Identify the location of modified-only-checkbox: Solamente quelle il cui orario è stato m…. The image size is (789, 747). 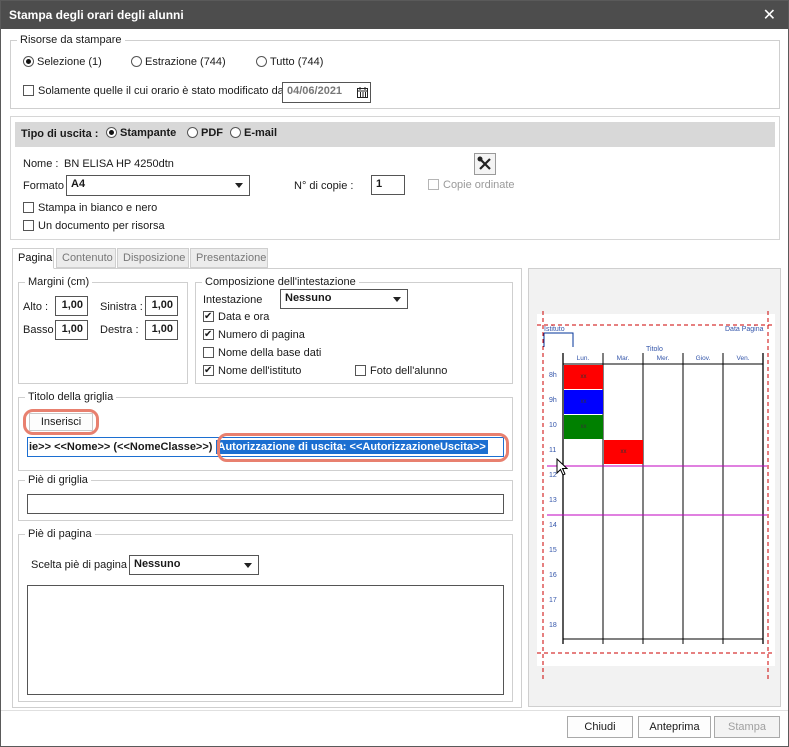
(154, 91).